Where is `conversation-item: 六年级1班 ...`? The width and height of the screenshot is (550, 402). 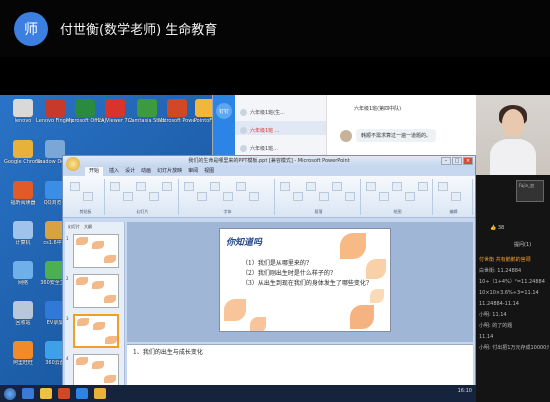
conversation-item: 六年级1班 ... is located at coordinates (280, 128).